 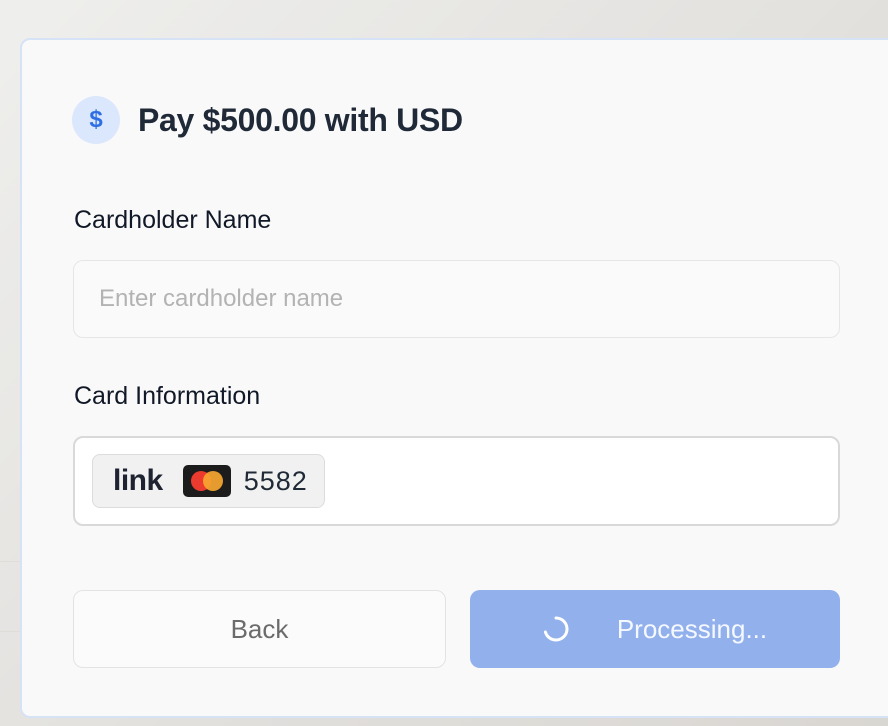 I want to click on cardholder-name-input, so click(x=456, y=299).